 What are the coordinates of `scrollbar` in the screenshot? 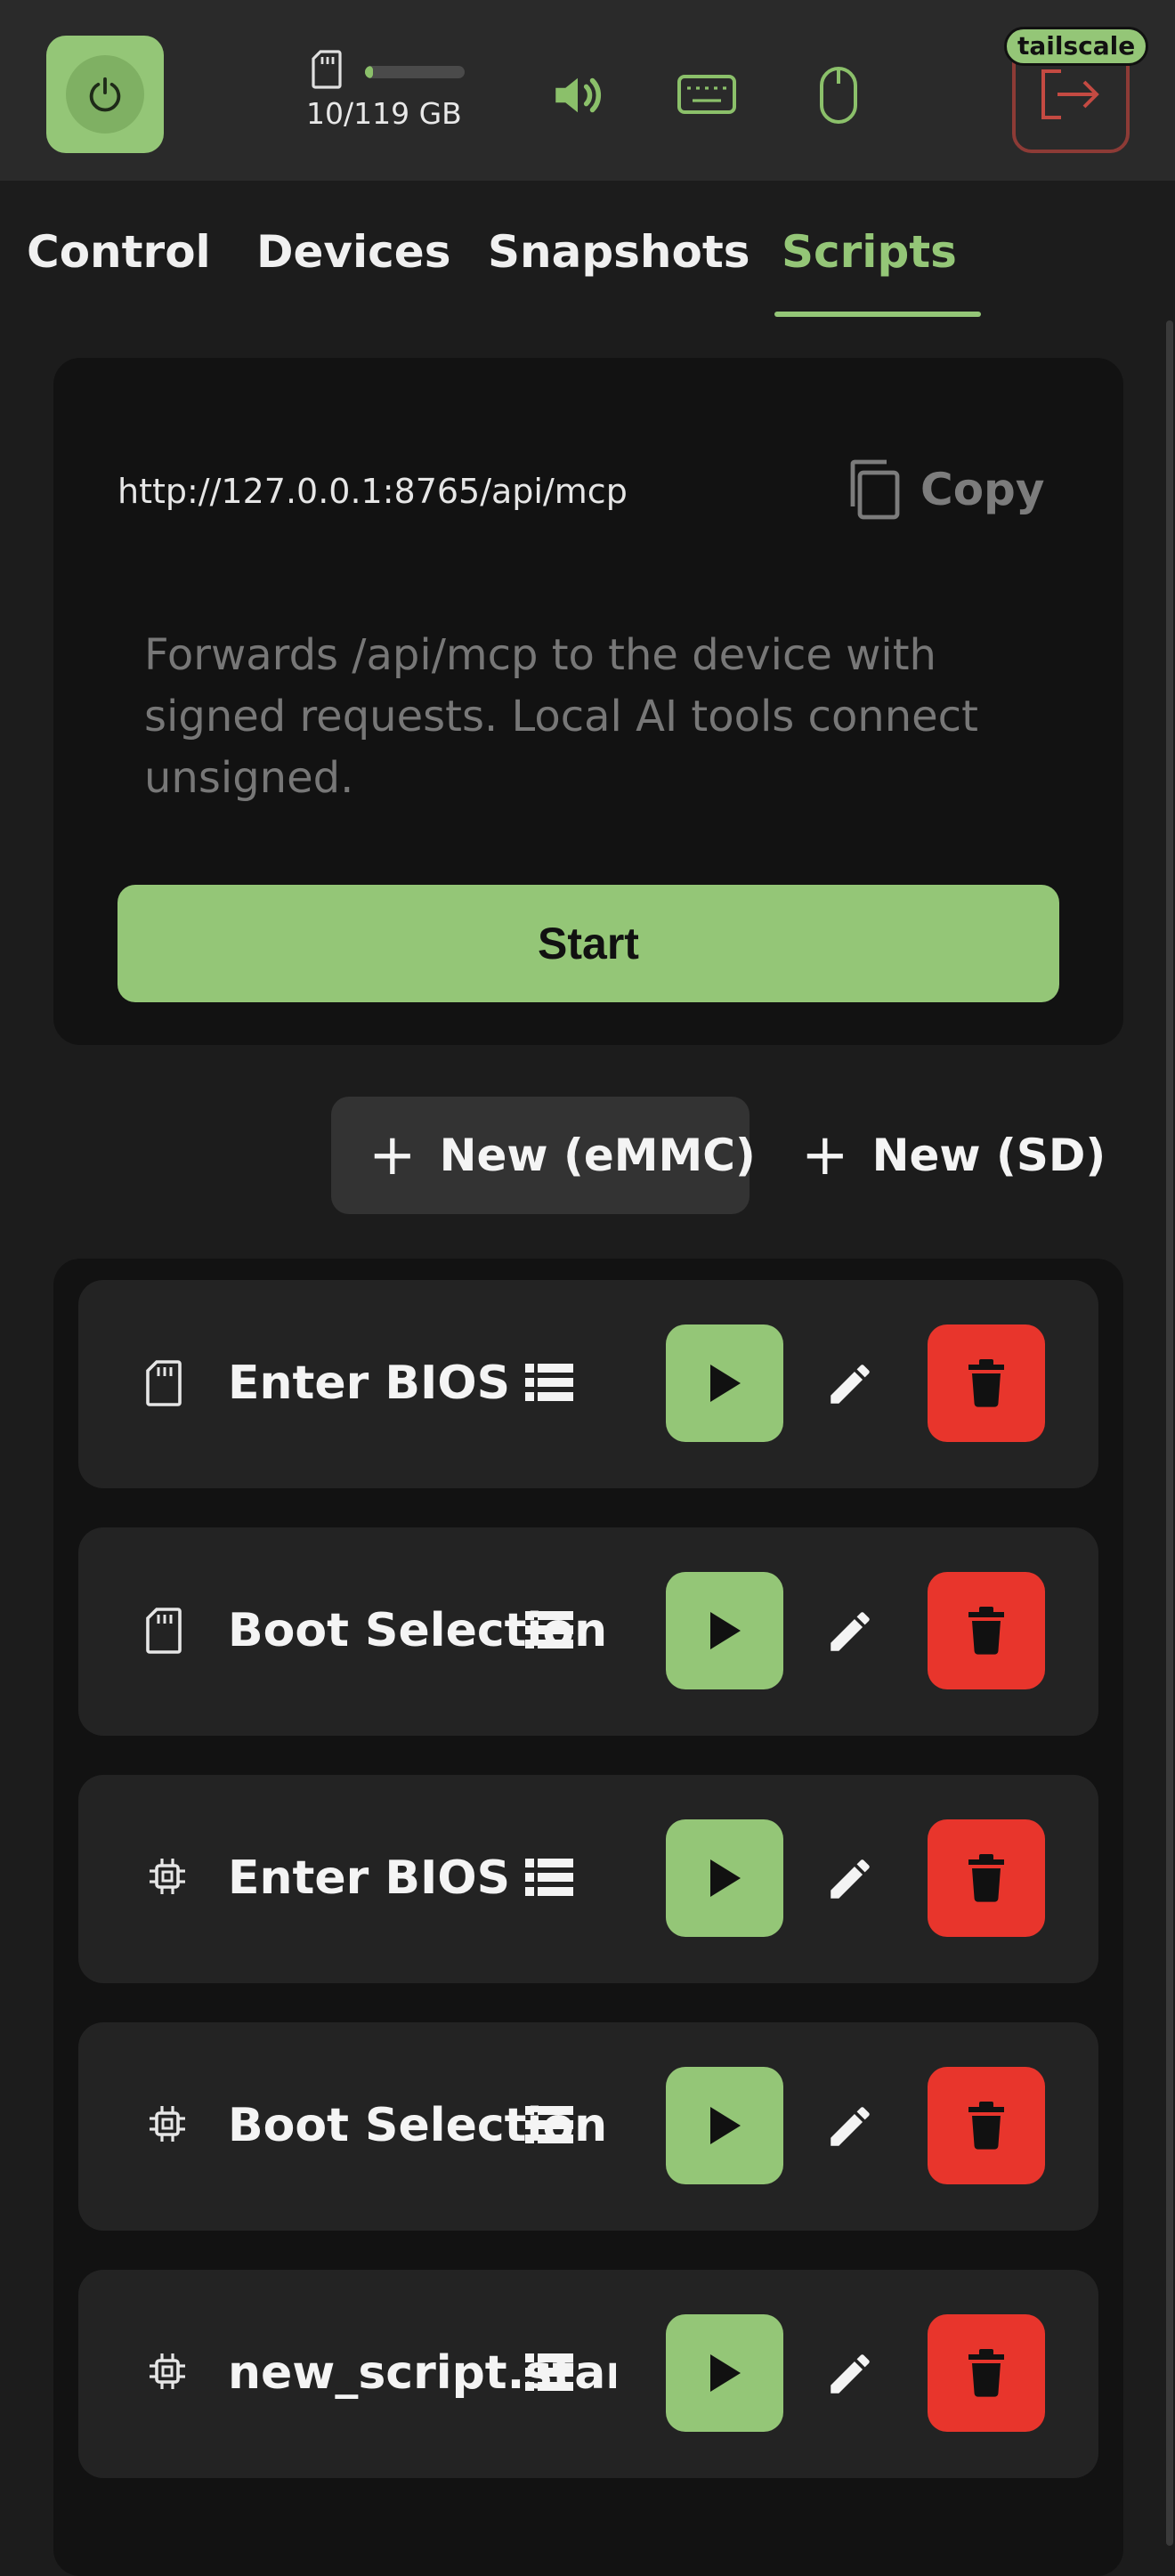 It's located at (1170, 1433).